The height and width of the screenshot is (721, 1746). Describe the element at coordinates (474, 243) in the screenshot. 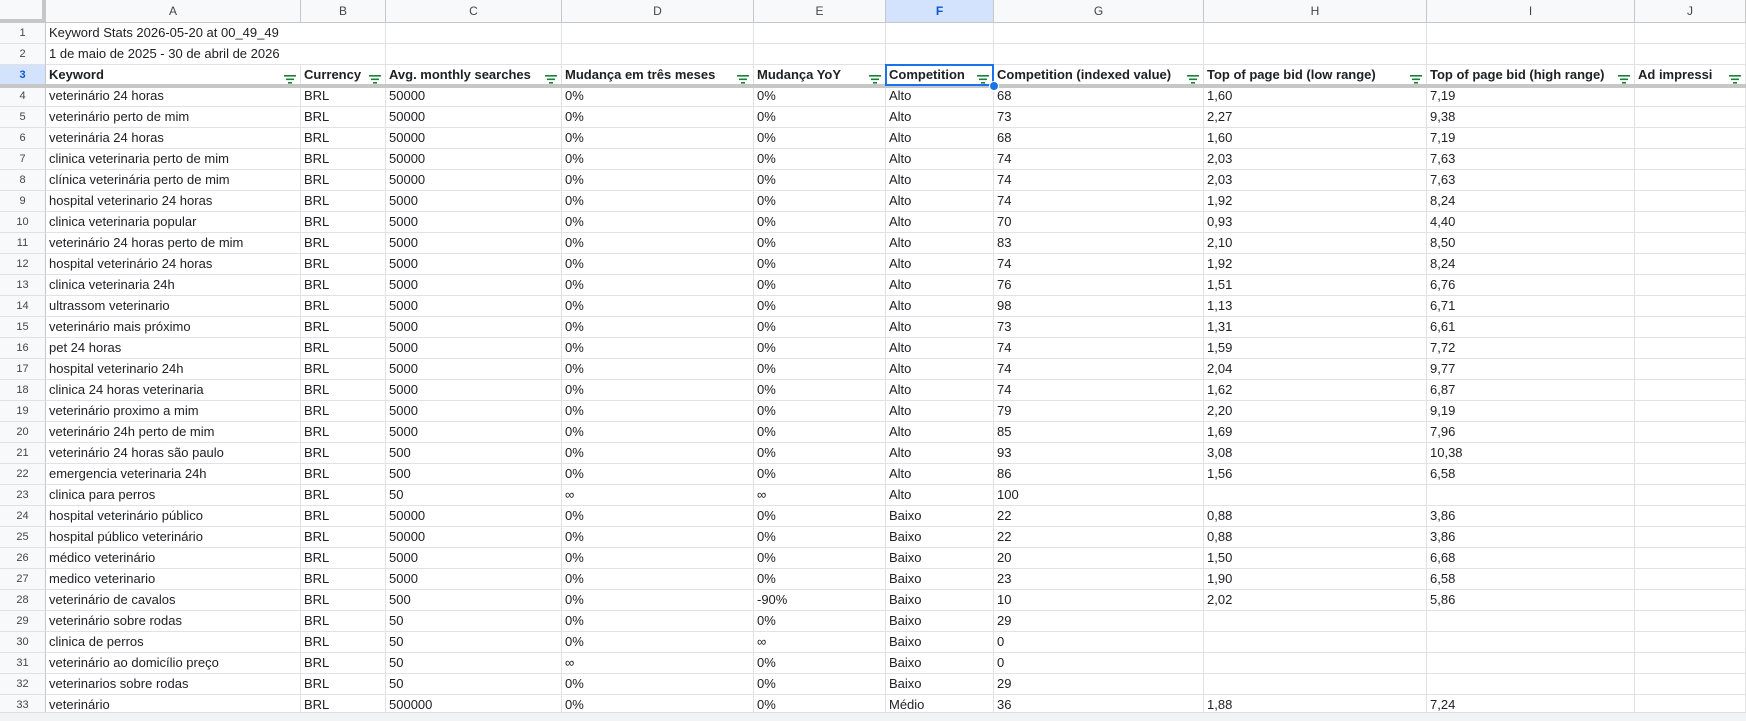

I see `cell-c11: 5000` at that location.